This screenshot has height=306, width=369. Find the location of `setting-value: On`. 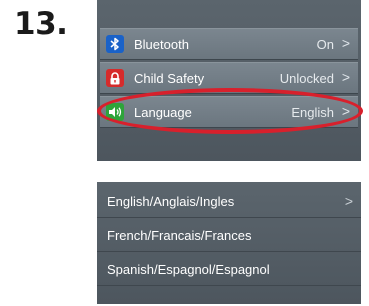

setting-value: On is located at coordinates (325, 44).